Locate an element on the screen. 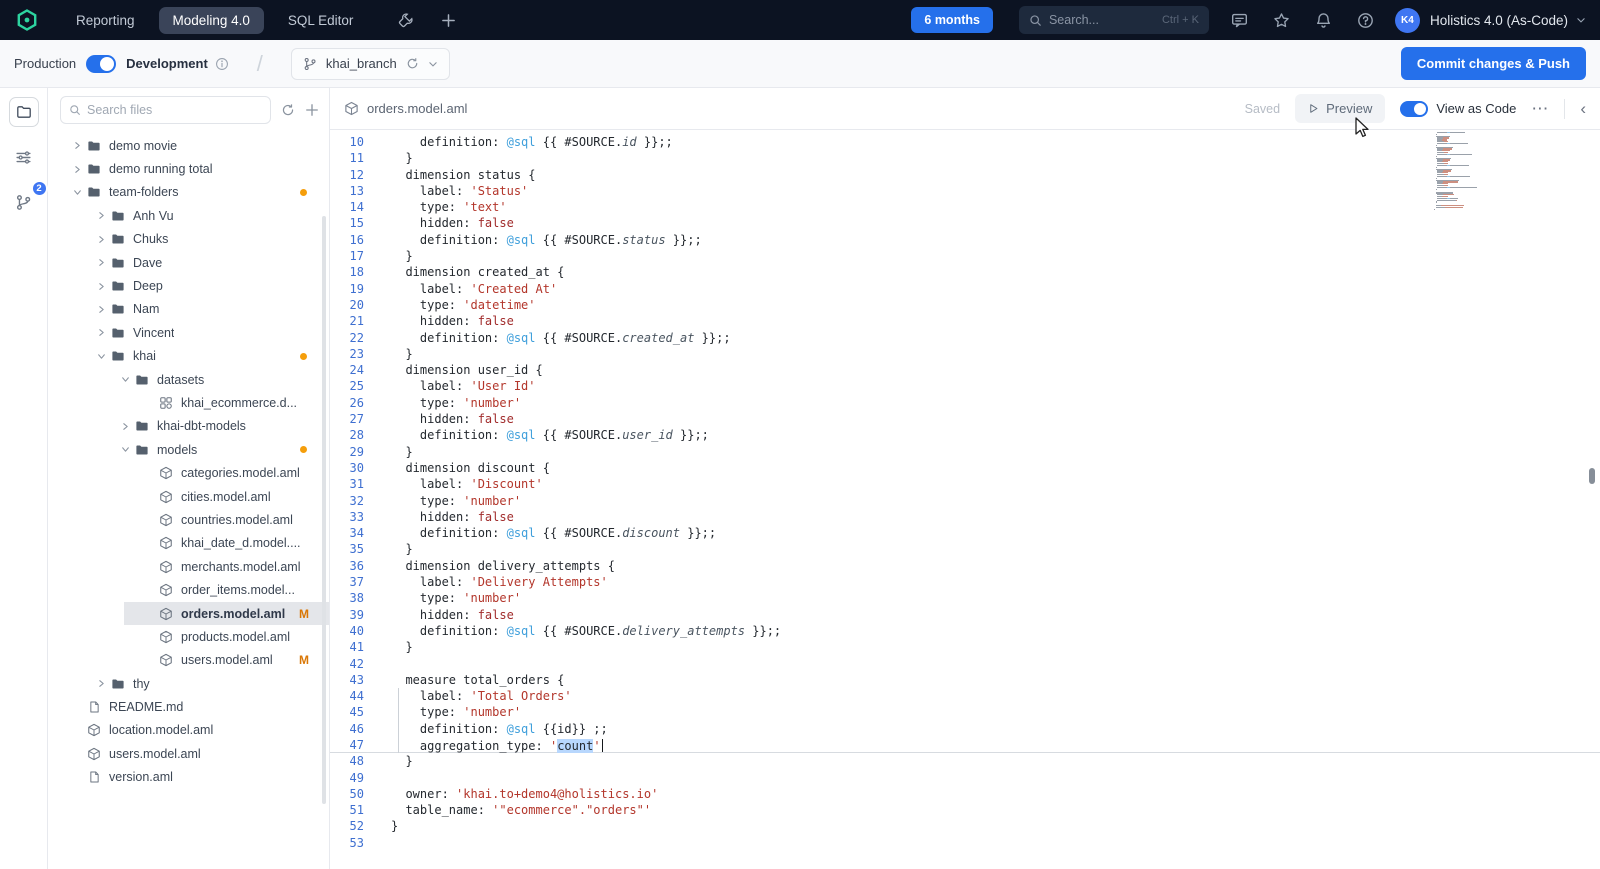  tree-item-users-model-aml: users.model.aml is located at coordinates (188, 753).